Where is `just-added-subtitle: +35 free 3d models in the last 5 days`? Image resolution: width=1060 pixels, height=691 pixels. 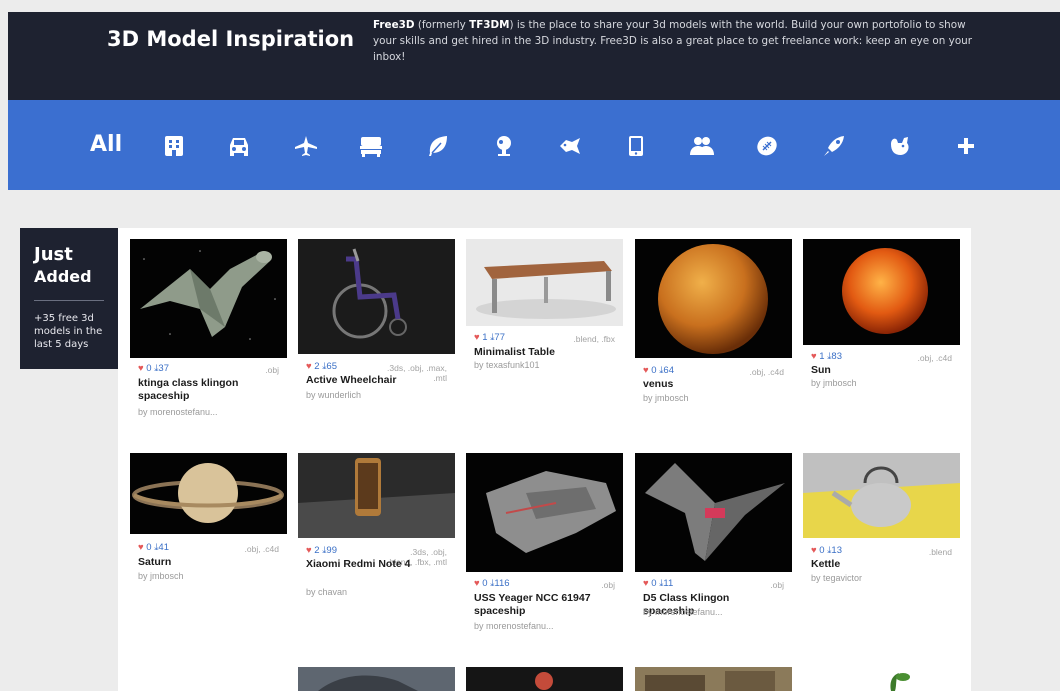
just-added-subtitle: +35 free 3d models in the last 5 days is located at coordinates (68, 331).